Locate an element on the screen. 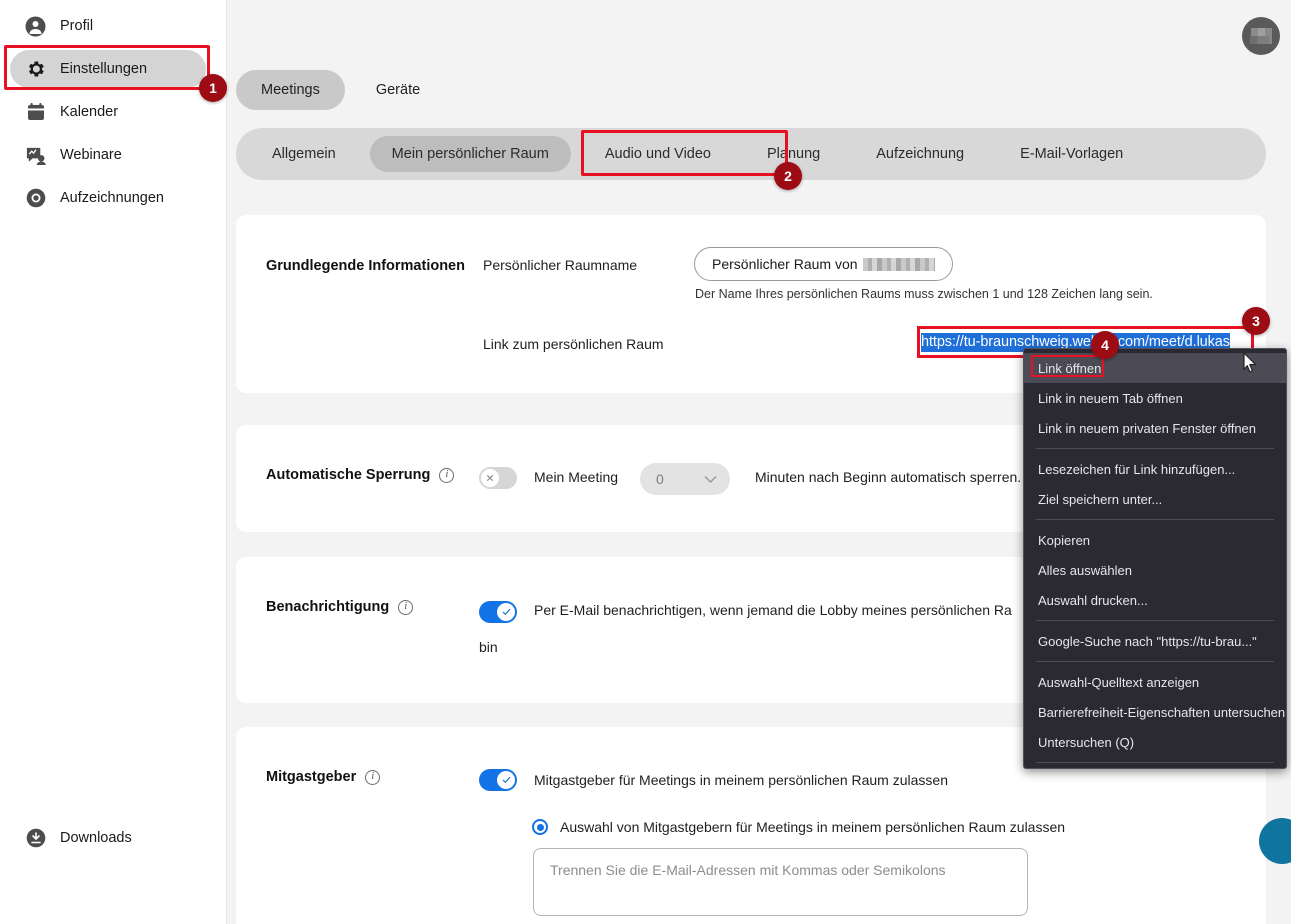 The width and height of the screenshot is (1291, 924). mouse-cursor is located at coordinates (1250, 365).